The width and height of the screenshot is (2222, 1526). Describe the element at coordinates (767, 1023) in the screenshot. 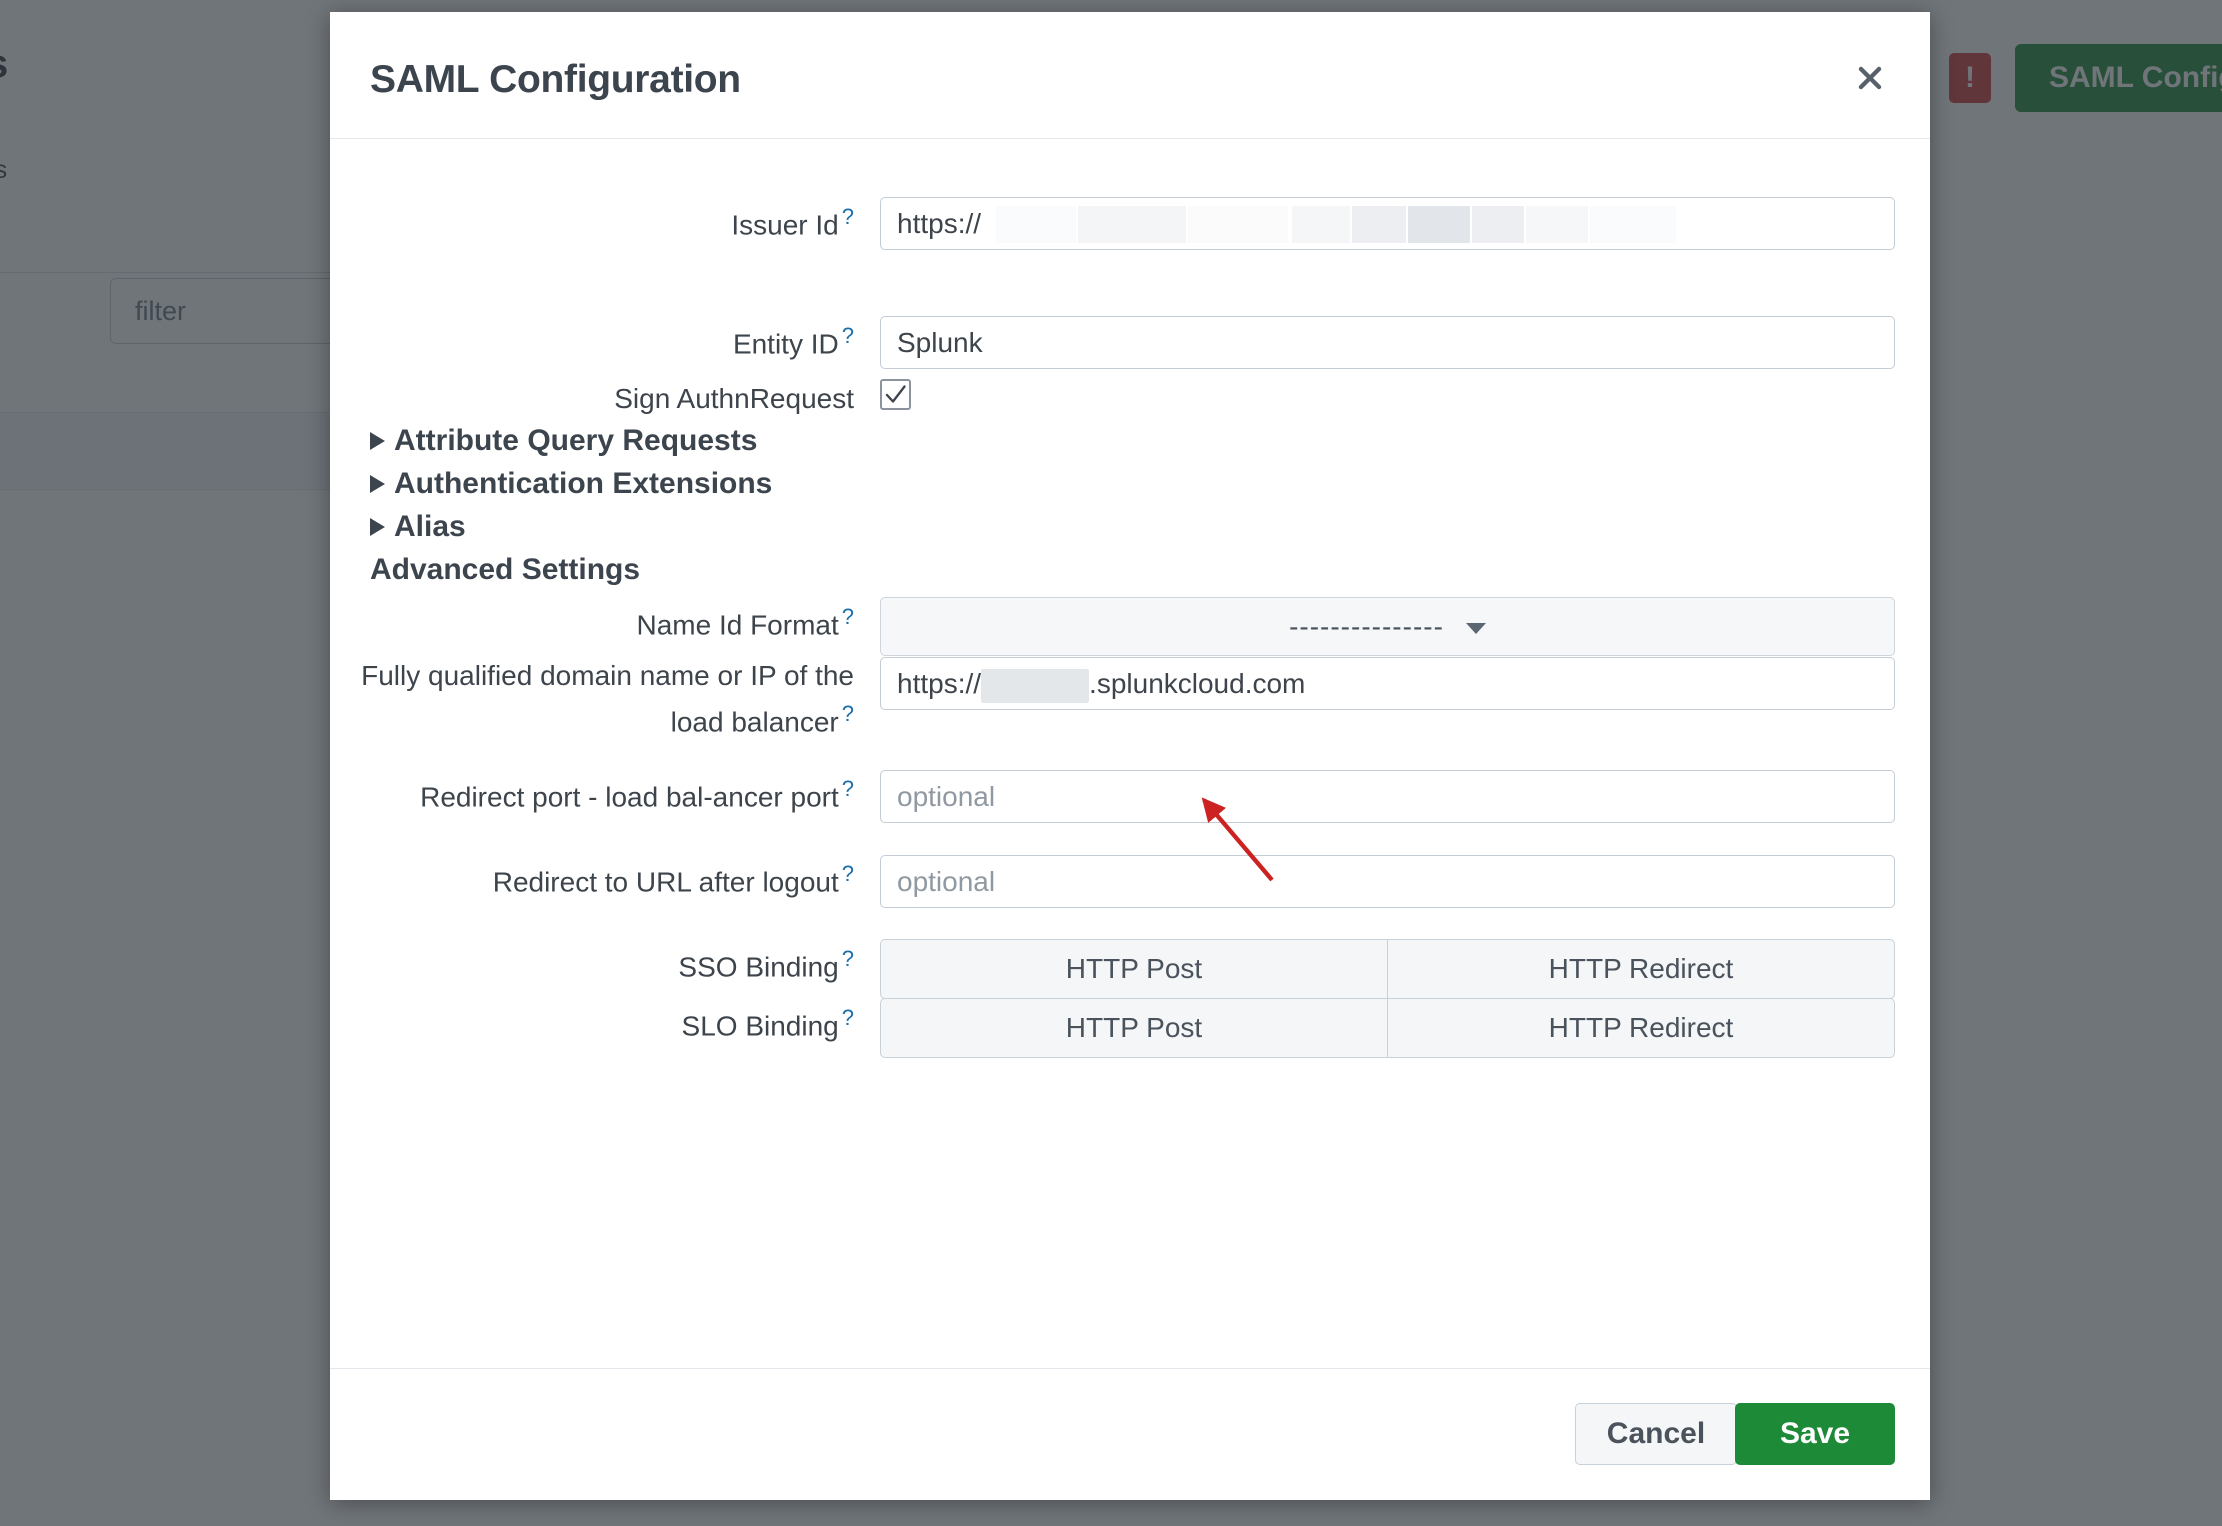

I see `slo-binding-label: SLO Binding?` at that location.